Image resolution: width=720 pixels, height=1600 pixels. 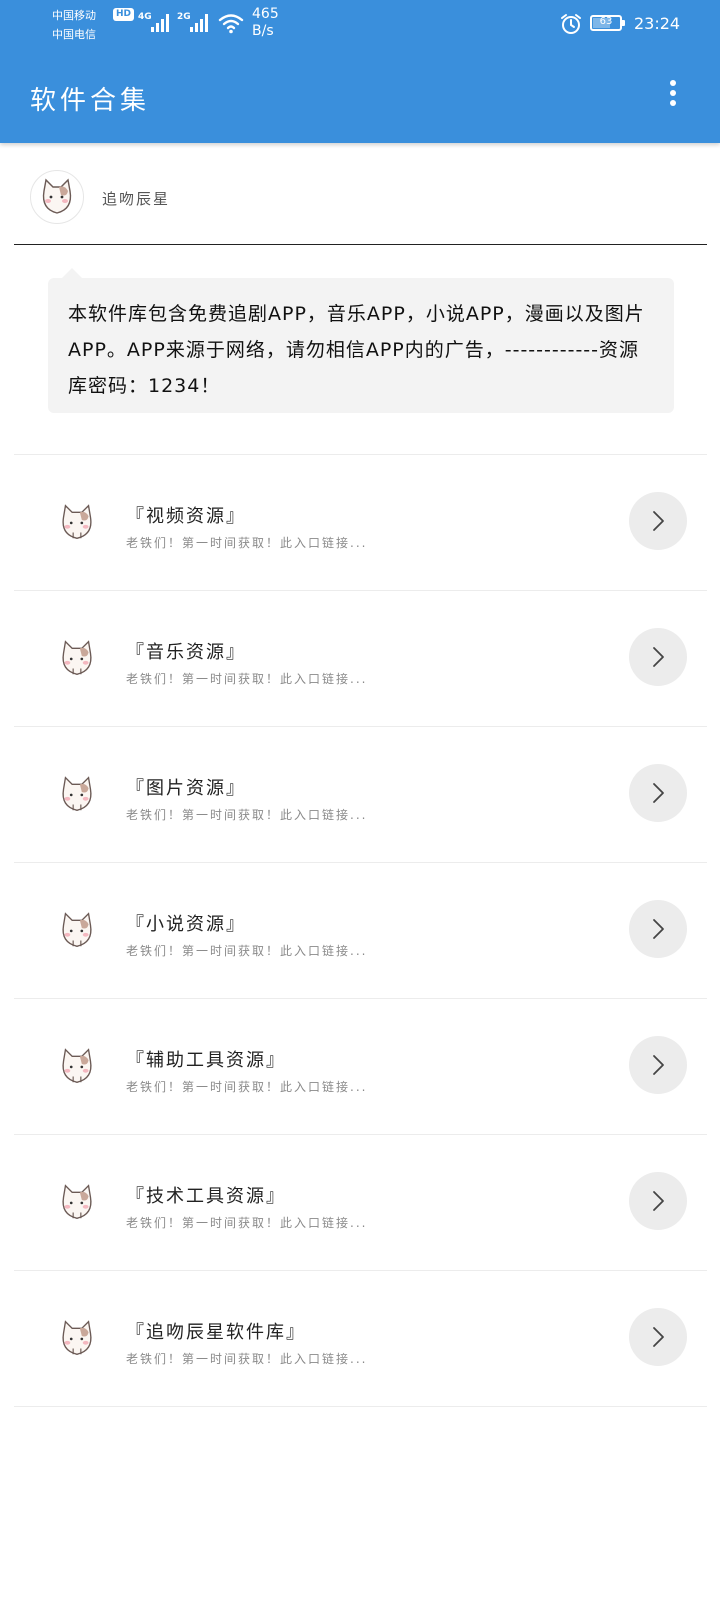 What do you see at coordinates (74, 25) in the screenshot?
I see `carrier-labels: 中国移动 中国电信` at bounding box center [74, 25].